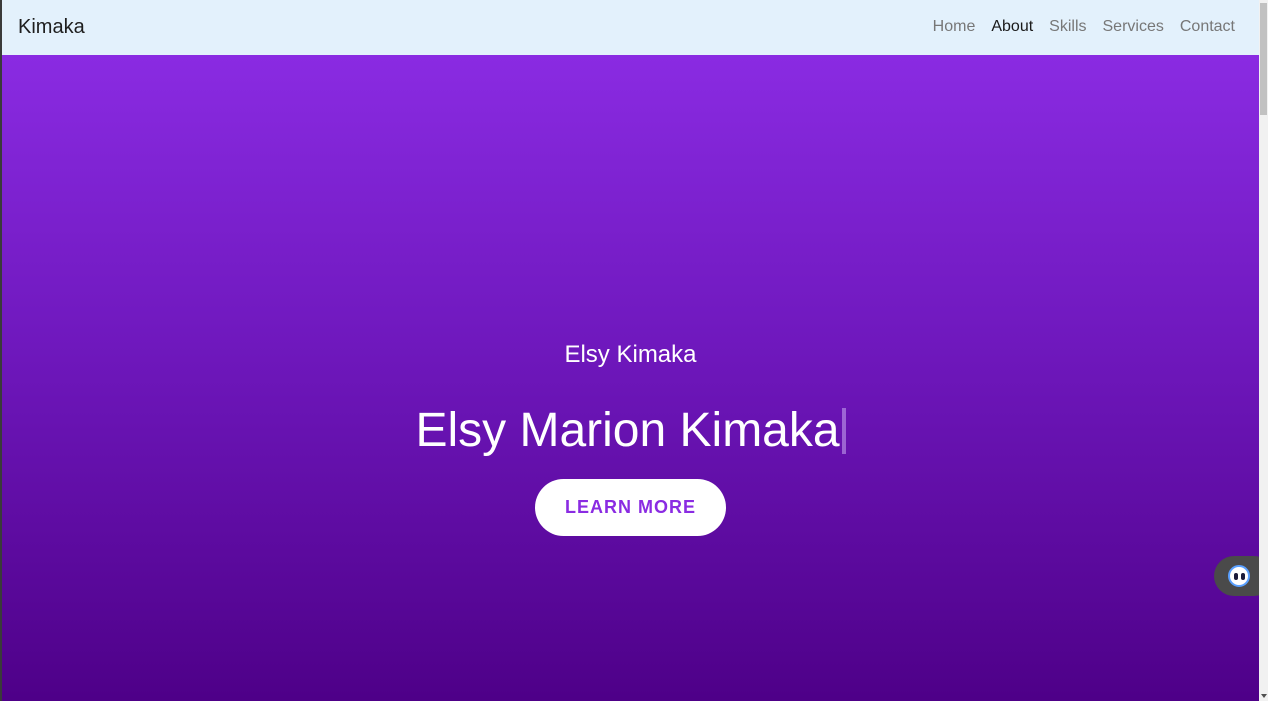 Image resolution: width=1268 pixels, height=701 pixels. What do you see at coordinates (843, 431) in the screenshot?
I see `typing-cursor` at bounding box center [843, 431].